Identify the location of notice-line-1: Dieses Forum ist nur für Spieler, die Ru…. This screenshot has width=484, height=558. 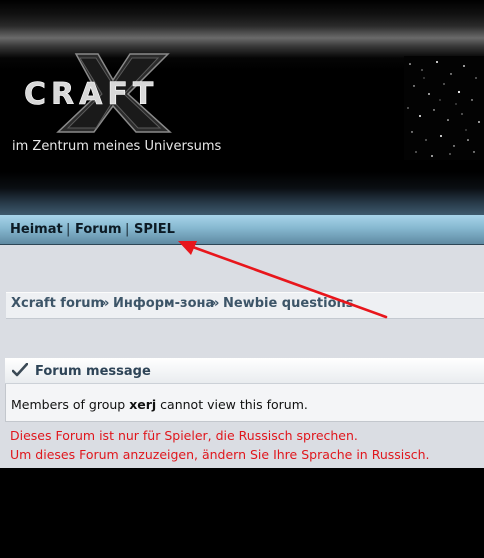
(184, 435).